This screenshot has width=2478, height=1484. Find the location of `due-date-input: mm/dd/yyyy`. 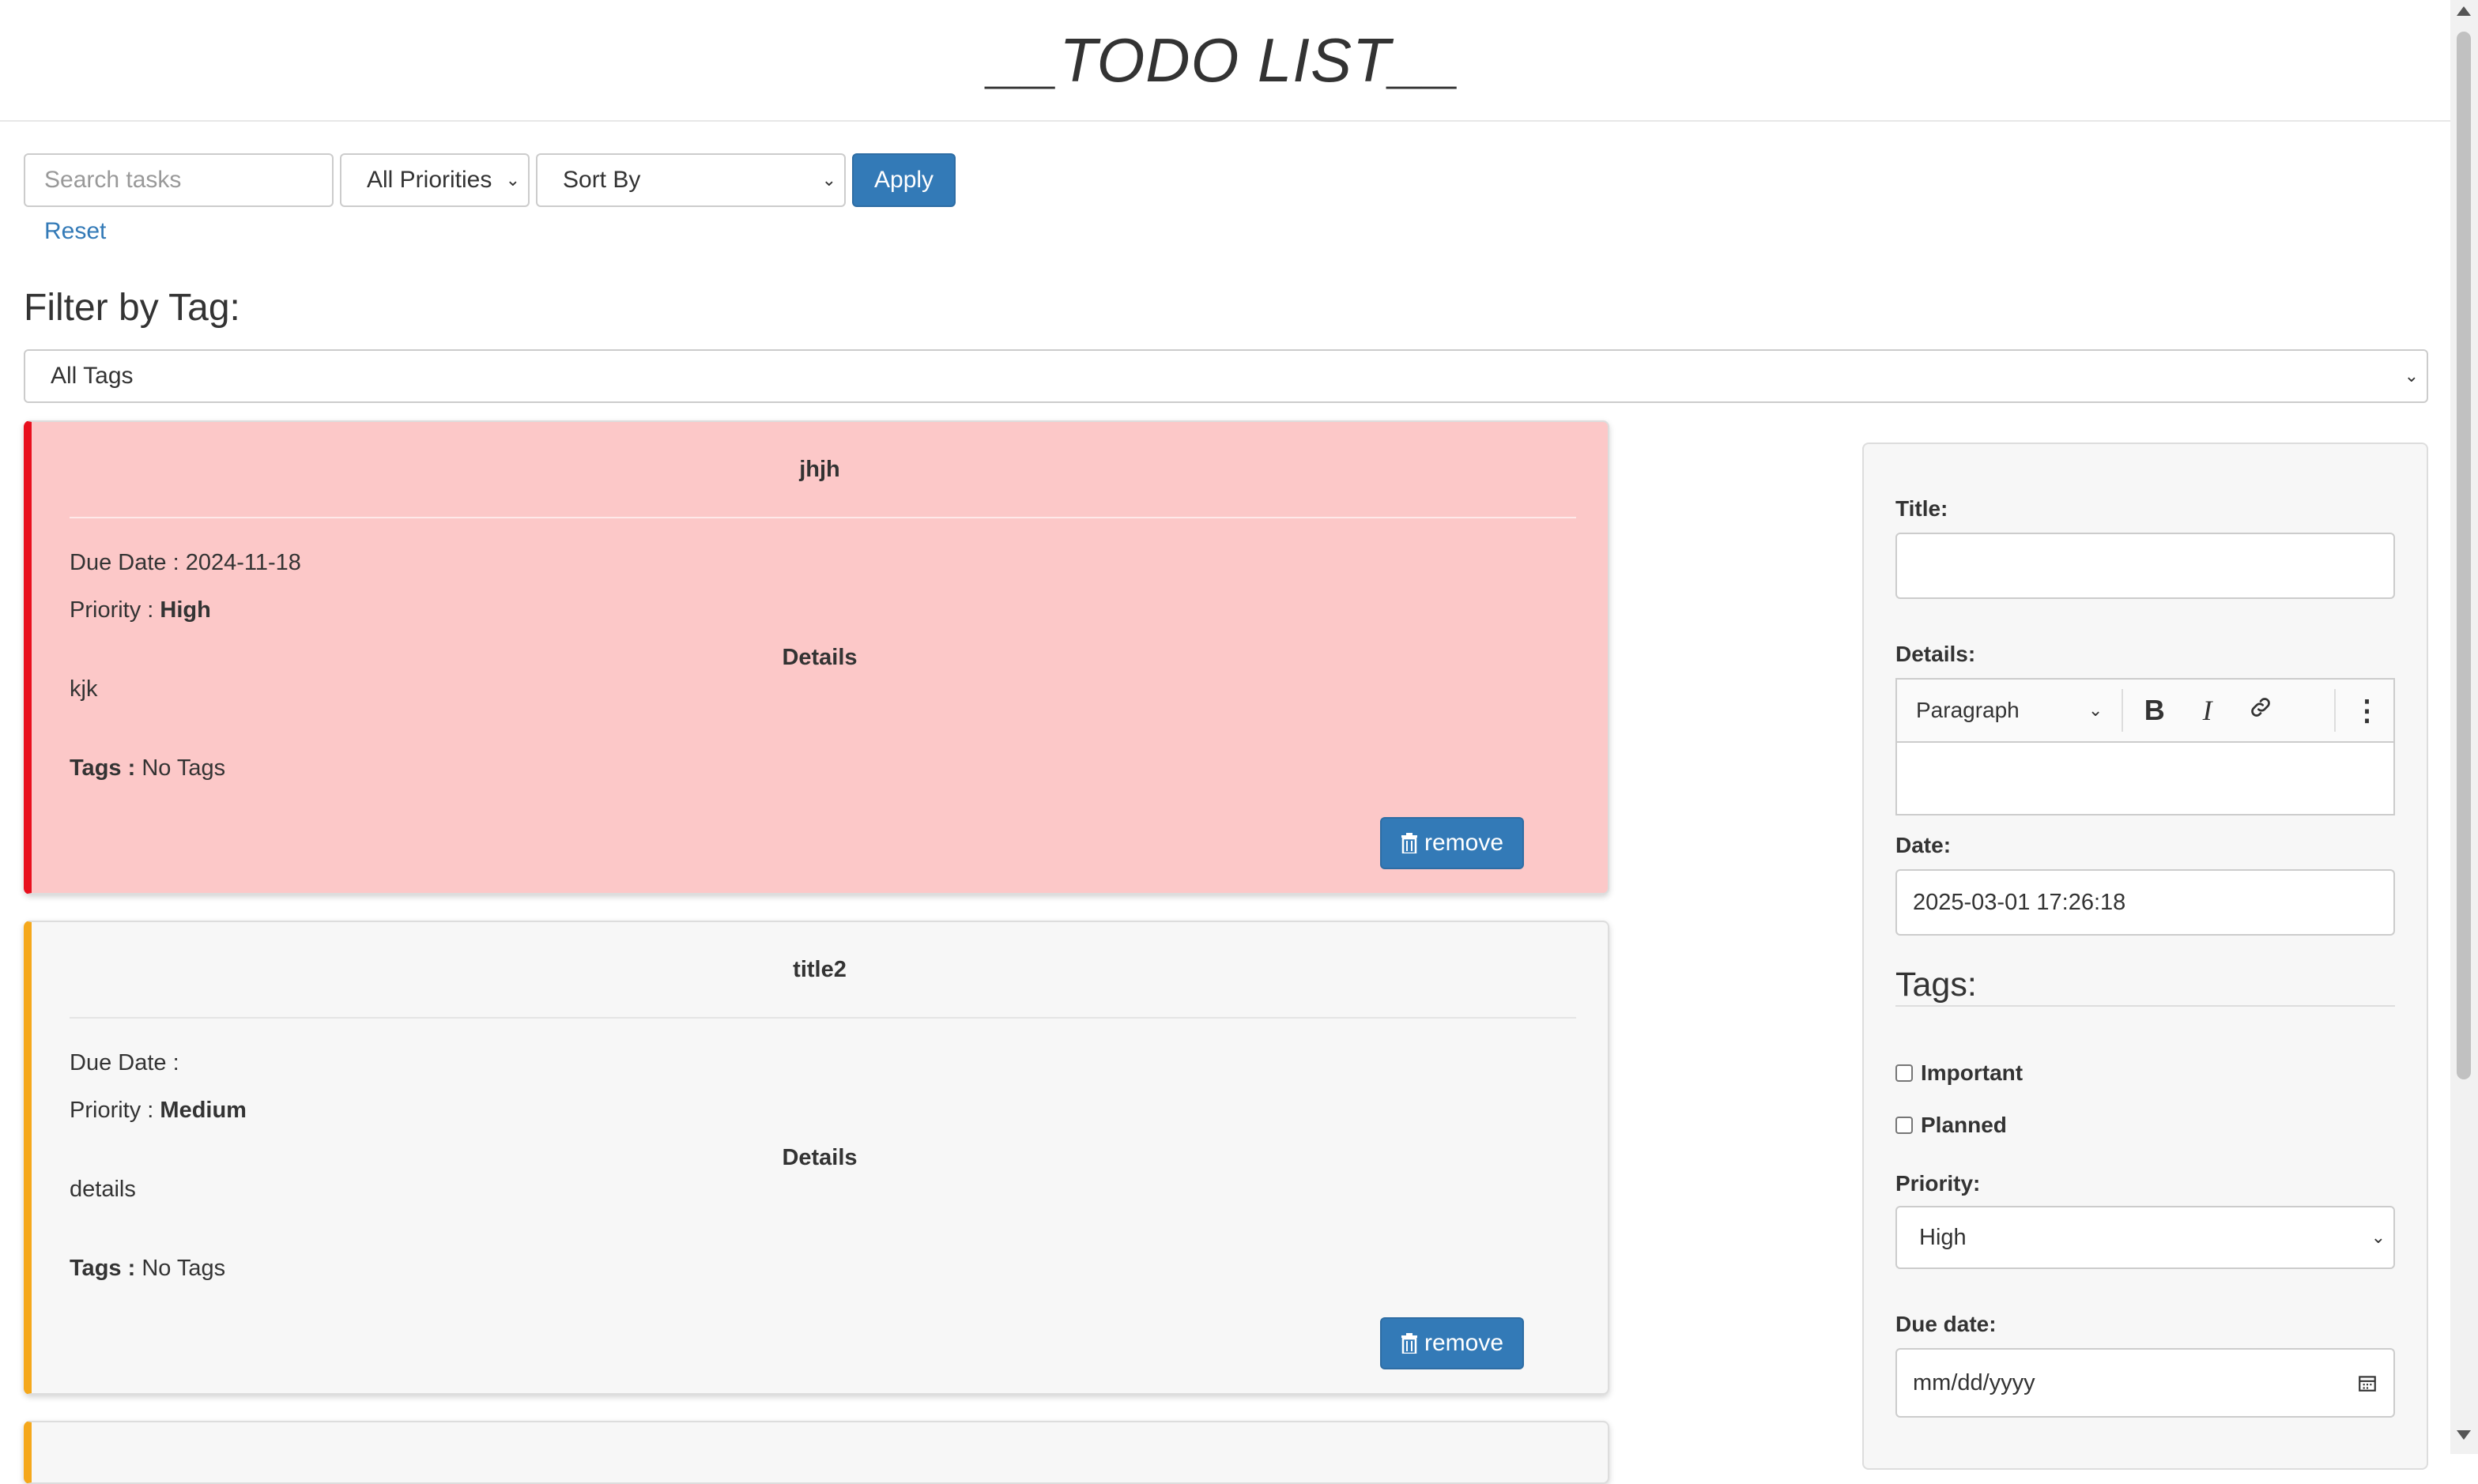

due-date-input: mm/dd/yyyy is located at coordinates (2145, 1383).